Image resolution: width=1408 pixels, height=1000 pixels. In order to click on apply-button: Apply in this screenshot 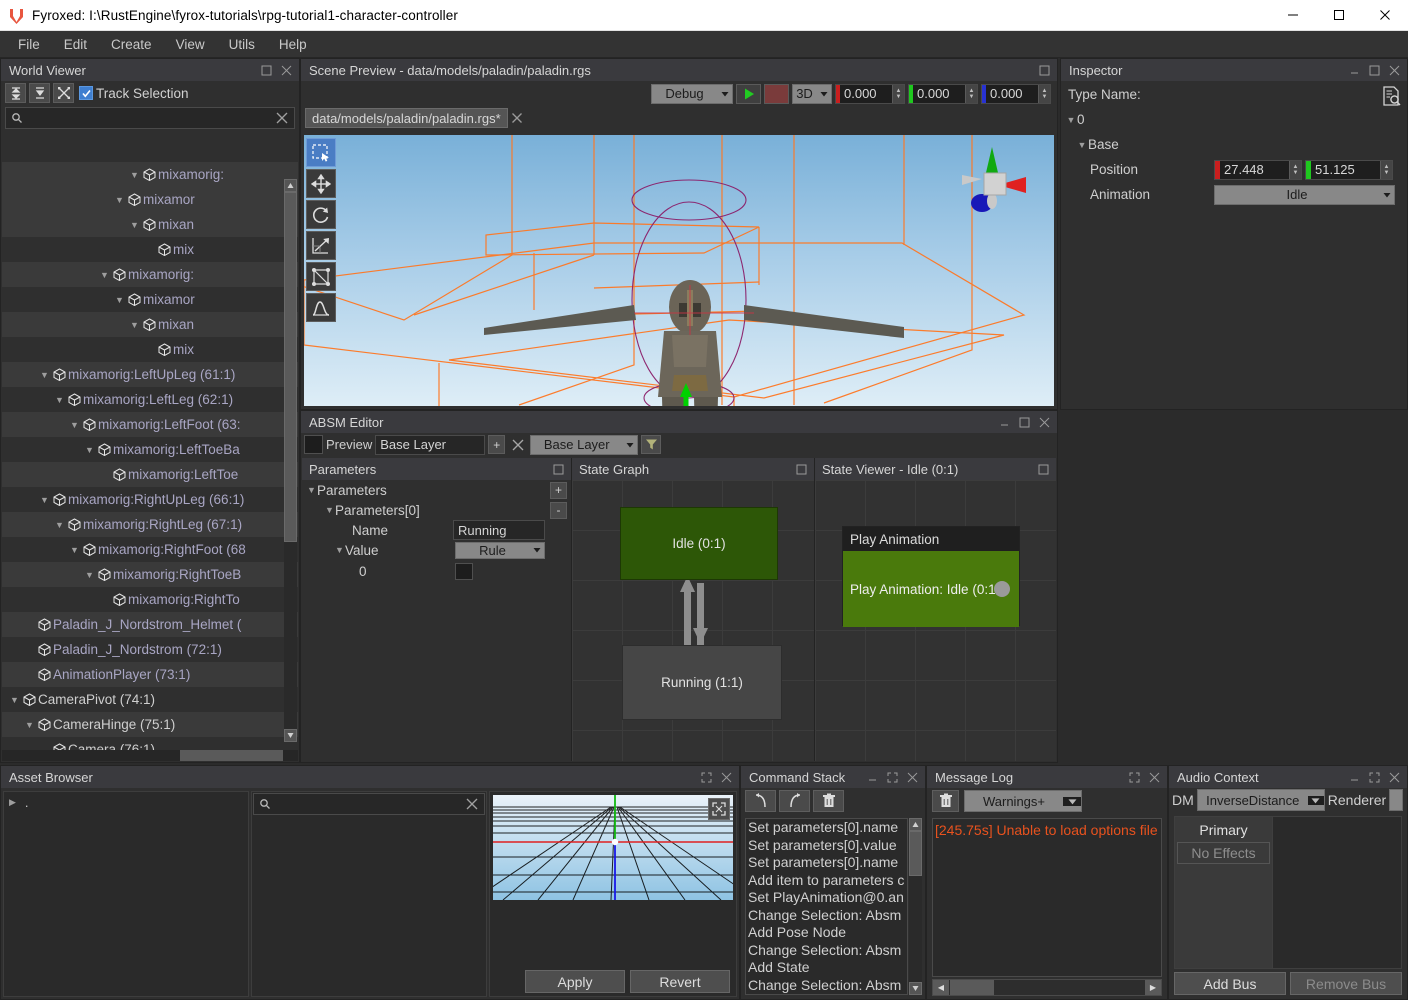, I will do `click(575, 981)`.